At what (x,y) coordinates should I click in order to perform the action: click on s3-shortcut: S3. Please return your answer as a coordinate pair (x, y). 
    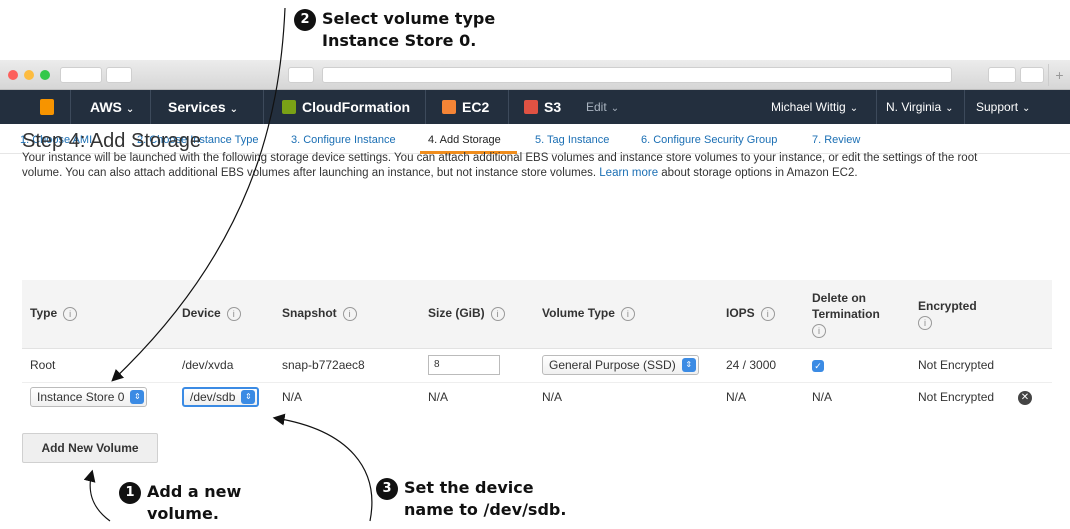
    Looking at the image, I should click on (542, 107).